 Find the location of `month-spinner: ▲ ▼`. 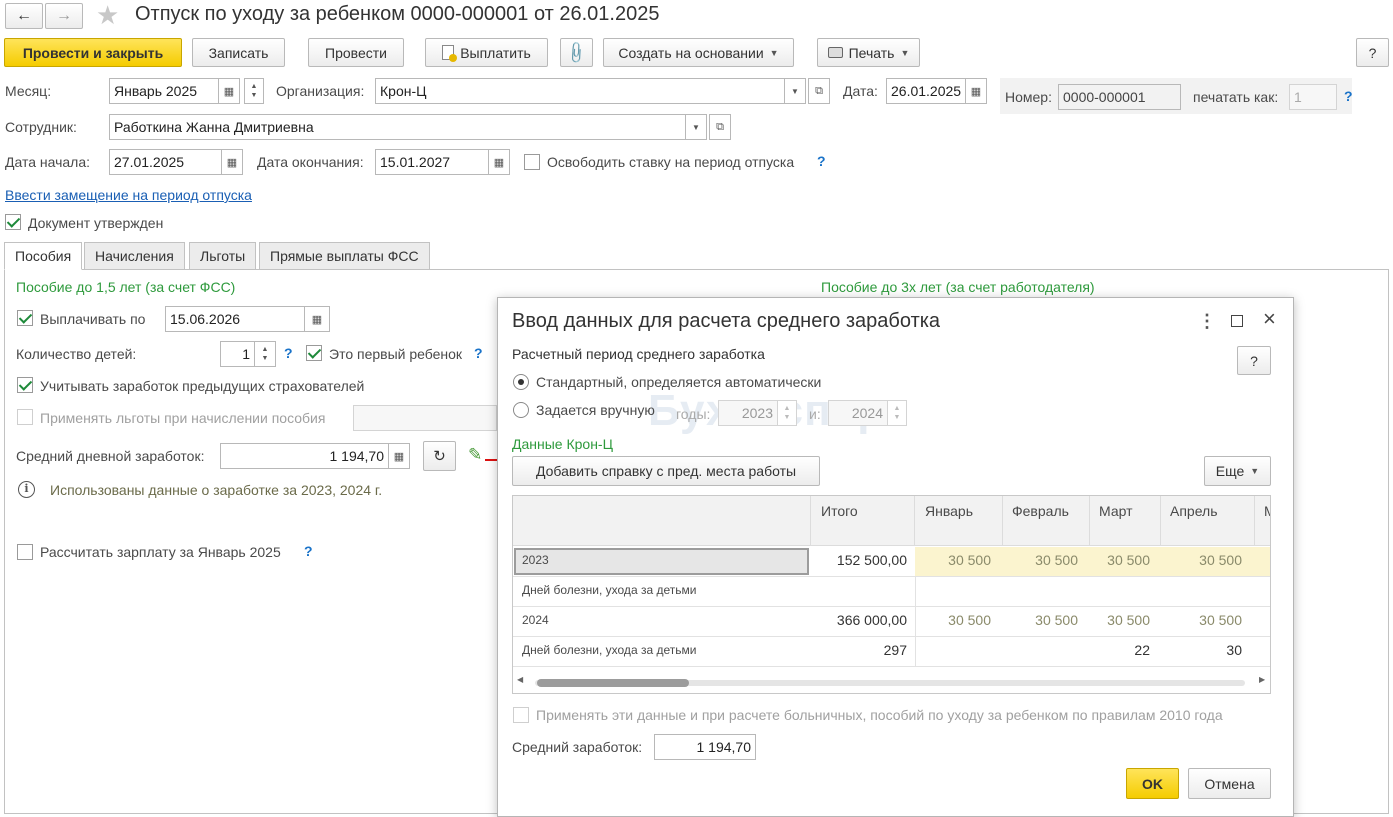

month-spinner: ▲ ▼ is located at coordinates (254, 91).